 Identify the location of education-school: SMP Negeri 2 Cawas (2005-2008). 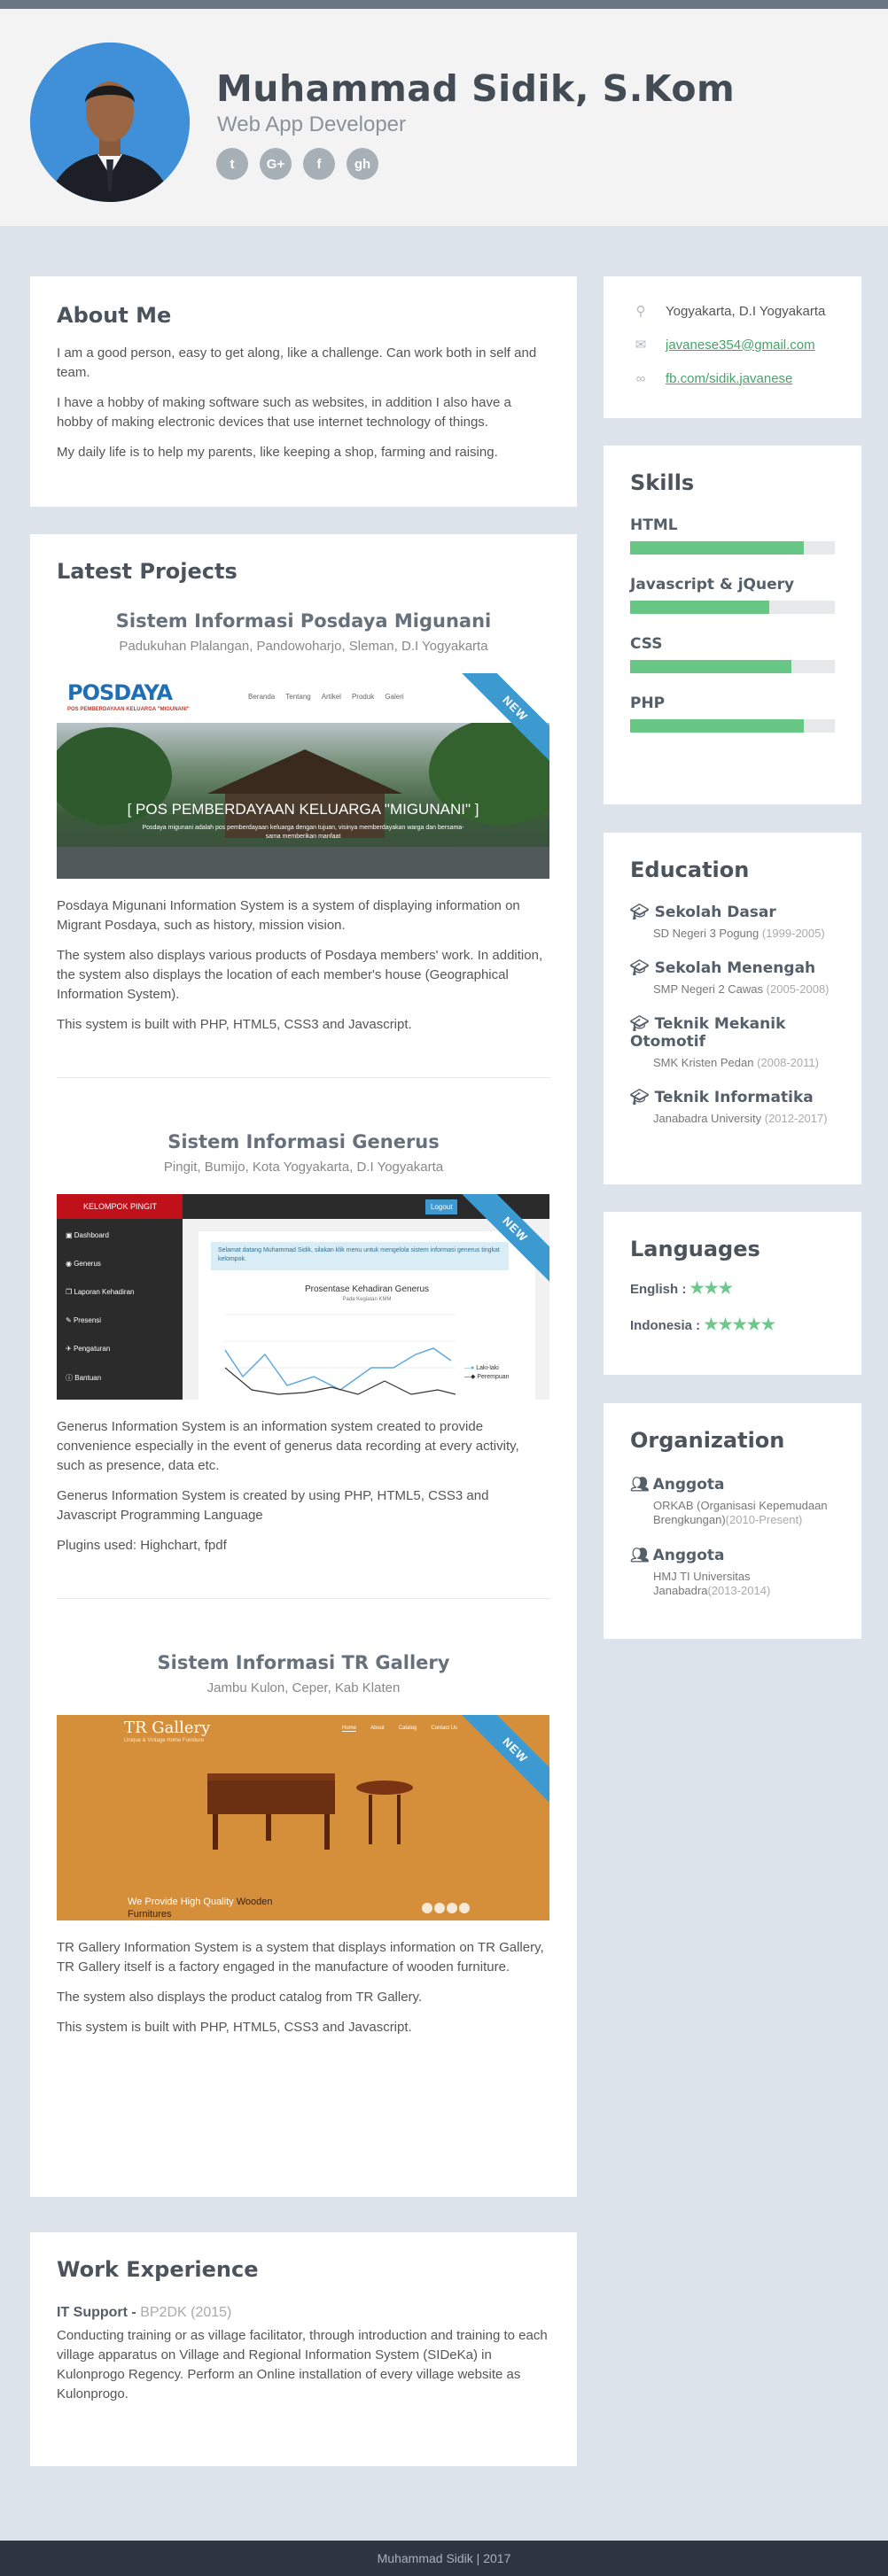
(741, 989).